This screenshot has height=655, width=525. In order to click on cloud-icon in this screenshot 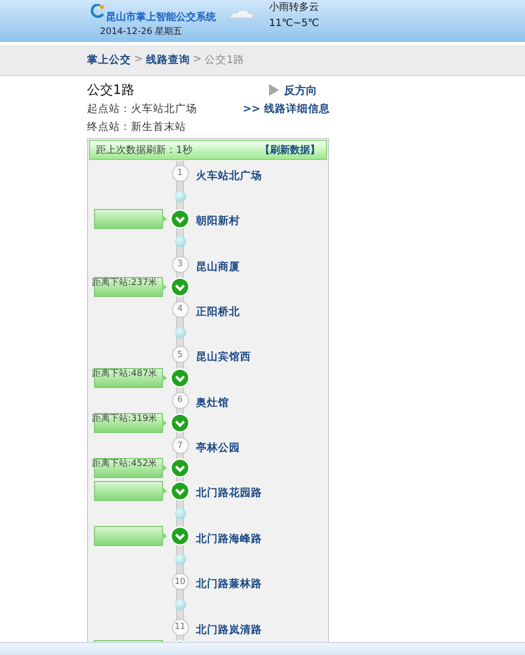, I will do `click(242, 14)`.